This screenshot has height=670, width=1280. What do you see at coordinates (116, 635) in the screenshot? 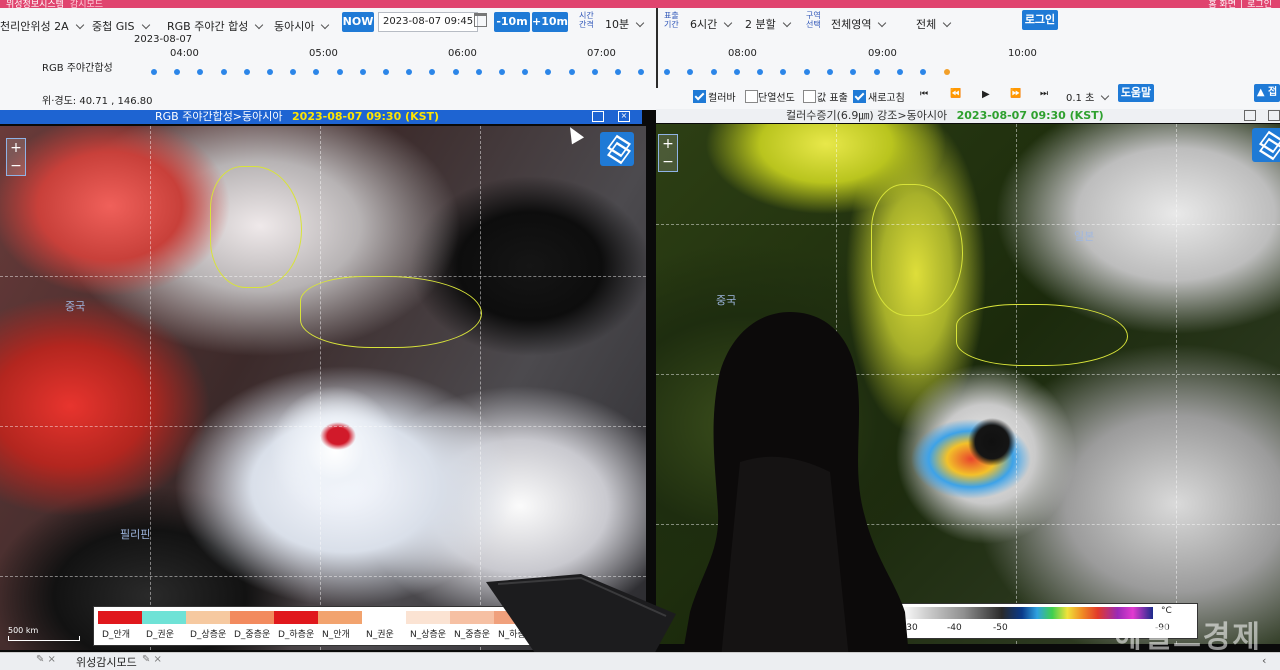
I see `legend-label: D_안개` at bounding box center [116, 635].